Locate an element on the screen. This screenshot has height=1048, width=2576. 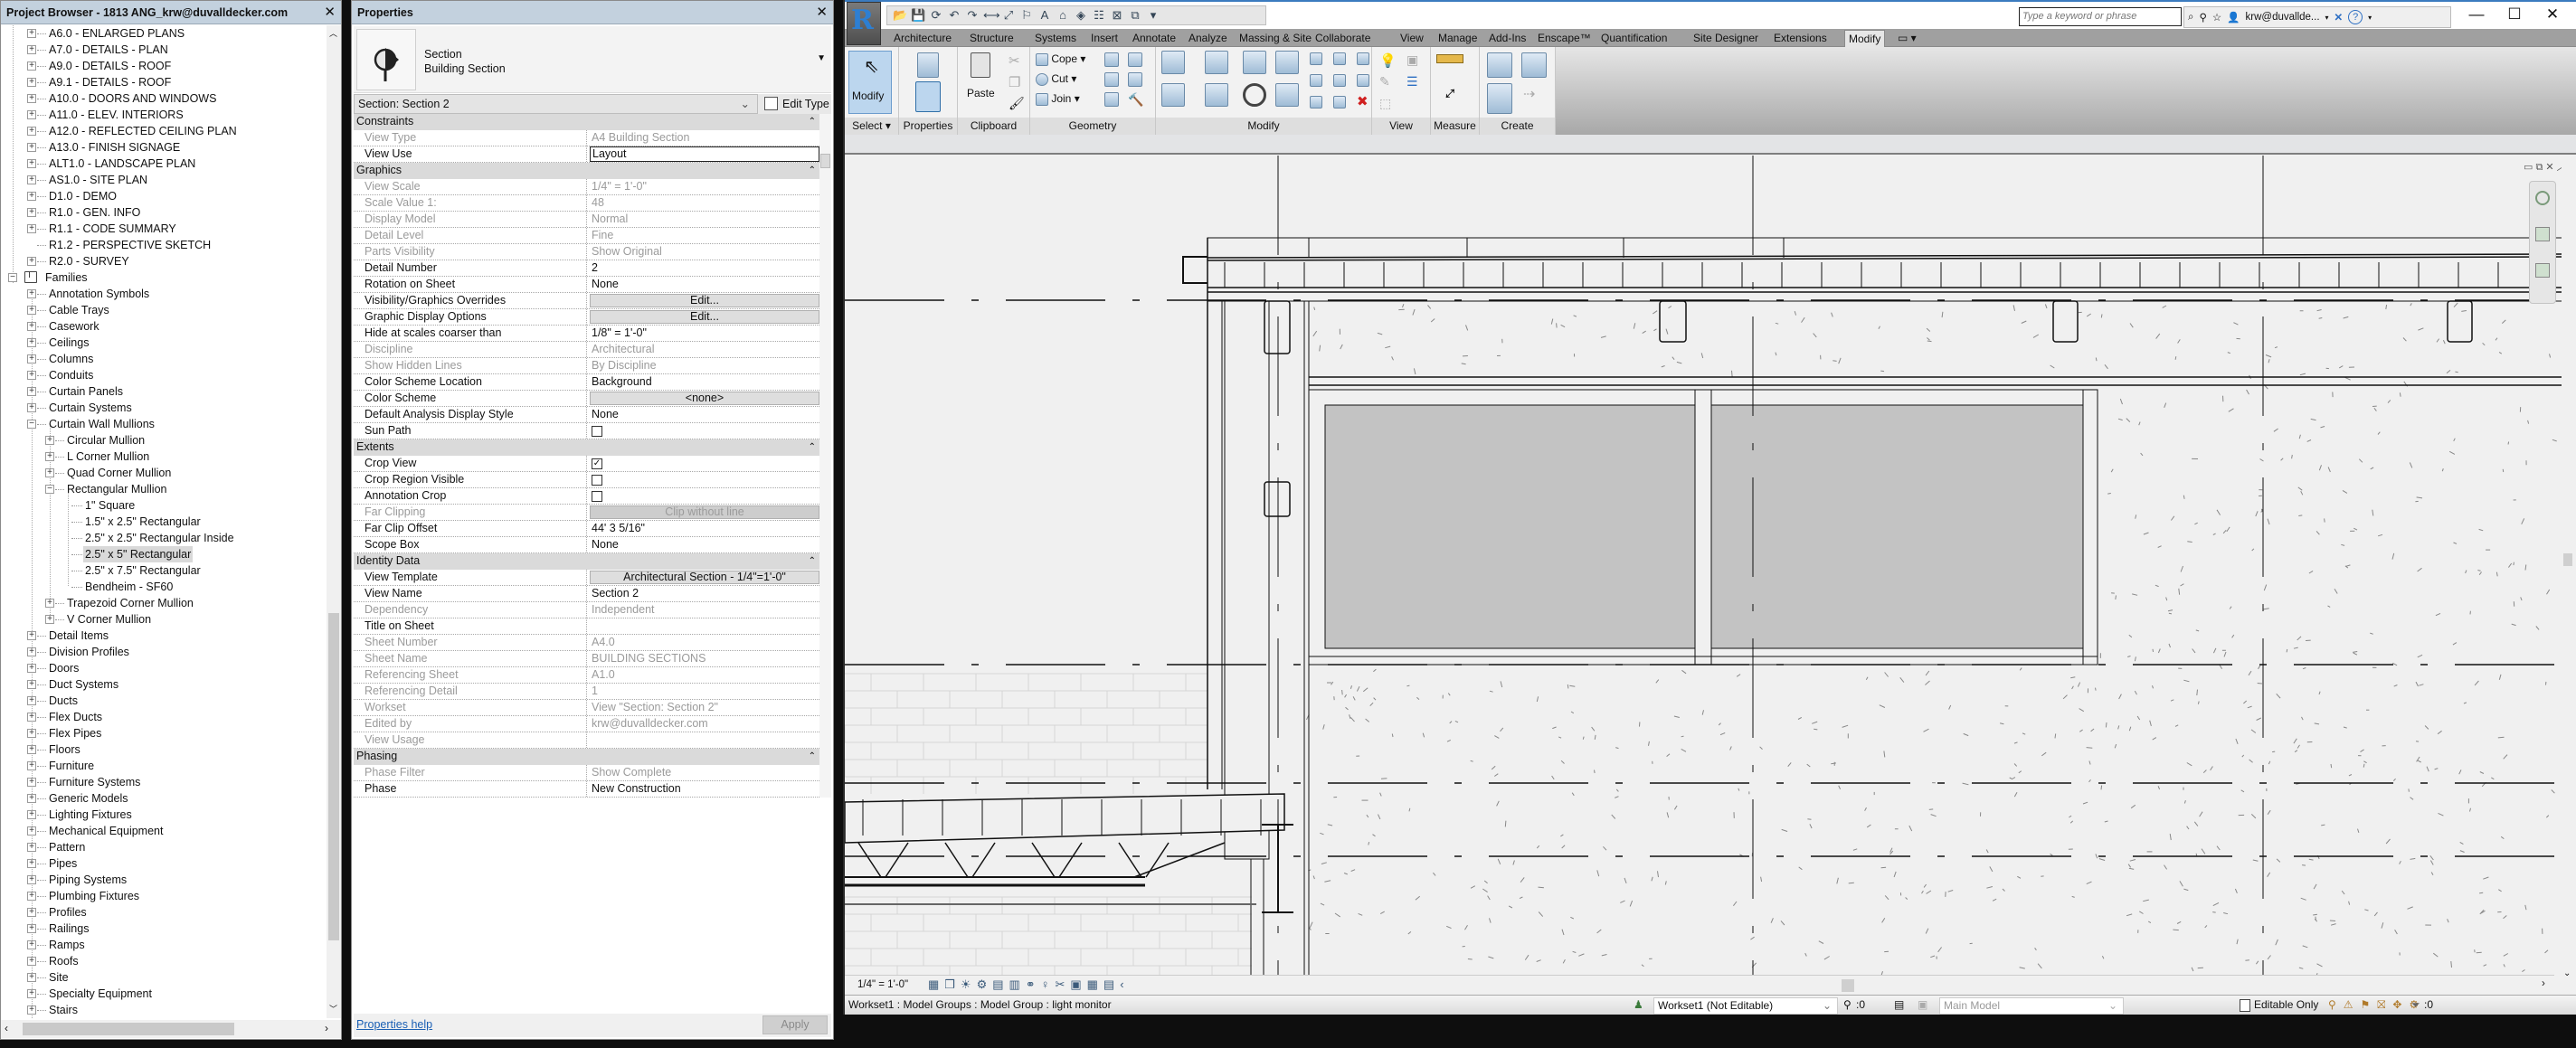
cut-to-clipboard-icon: ✂ is located at coordinates (1014, 60).